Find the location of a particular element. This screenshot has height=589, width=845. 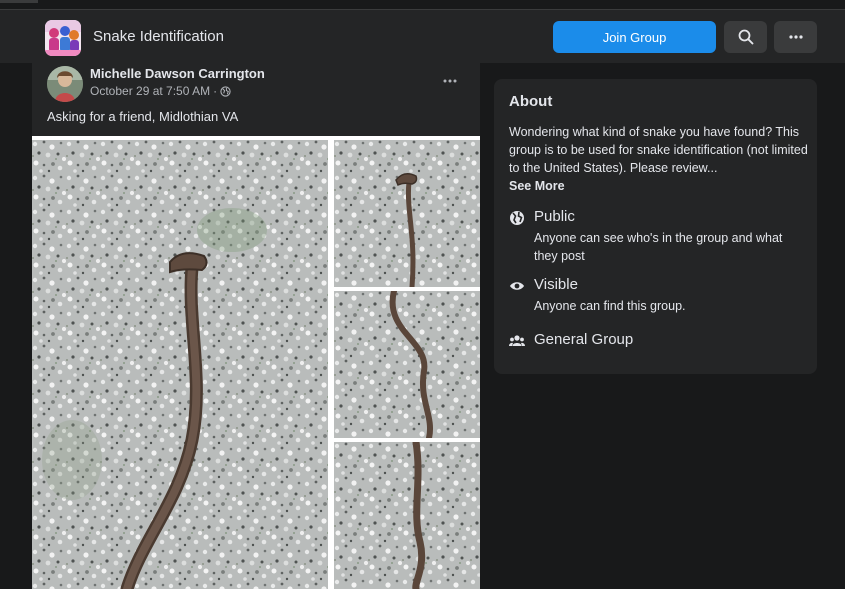

search-icon is located at coordinates (745, 37).